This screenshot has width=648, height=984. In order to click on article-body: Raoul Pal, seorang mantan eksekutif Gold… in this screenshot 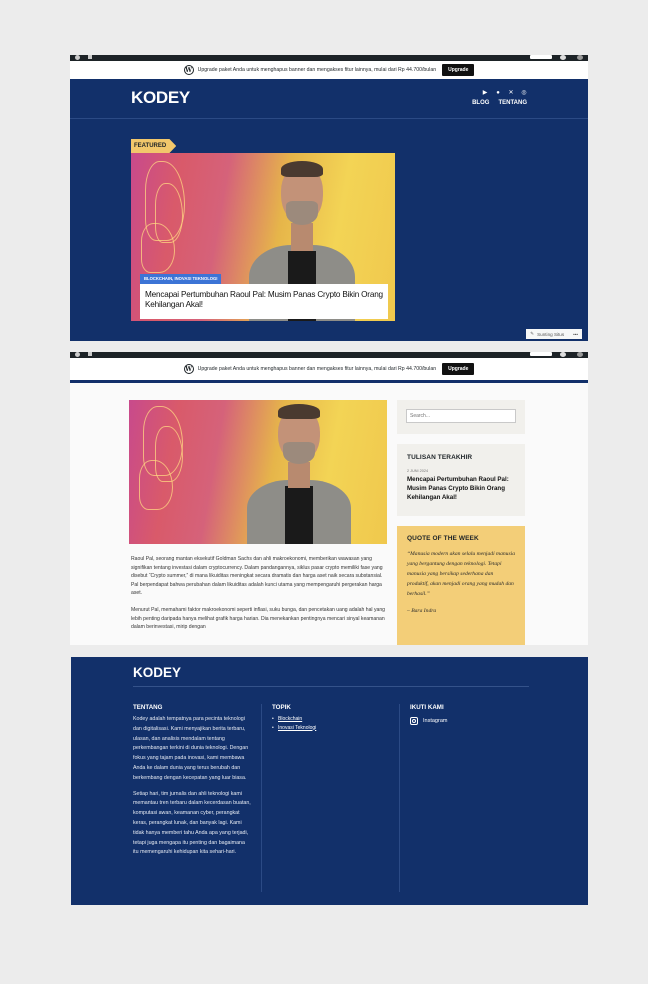, I will do `click(258, 597)`.